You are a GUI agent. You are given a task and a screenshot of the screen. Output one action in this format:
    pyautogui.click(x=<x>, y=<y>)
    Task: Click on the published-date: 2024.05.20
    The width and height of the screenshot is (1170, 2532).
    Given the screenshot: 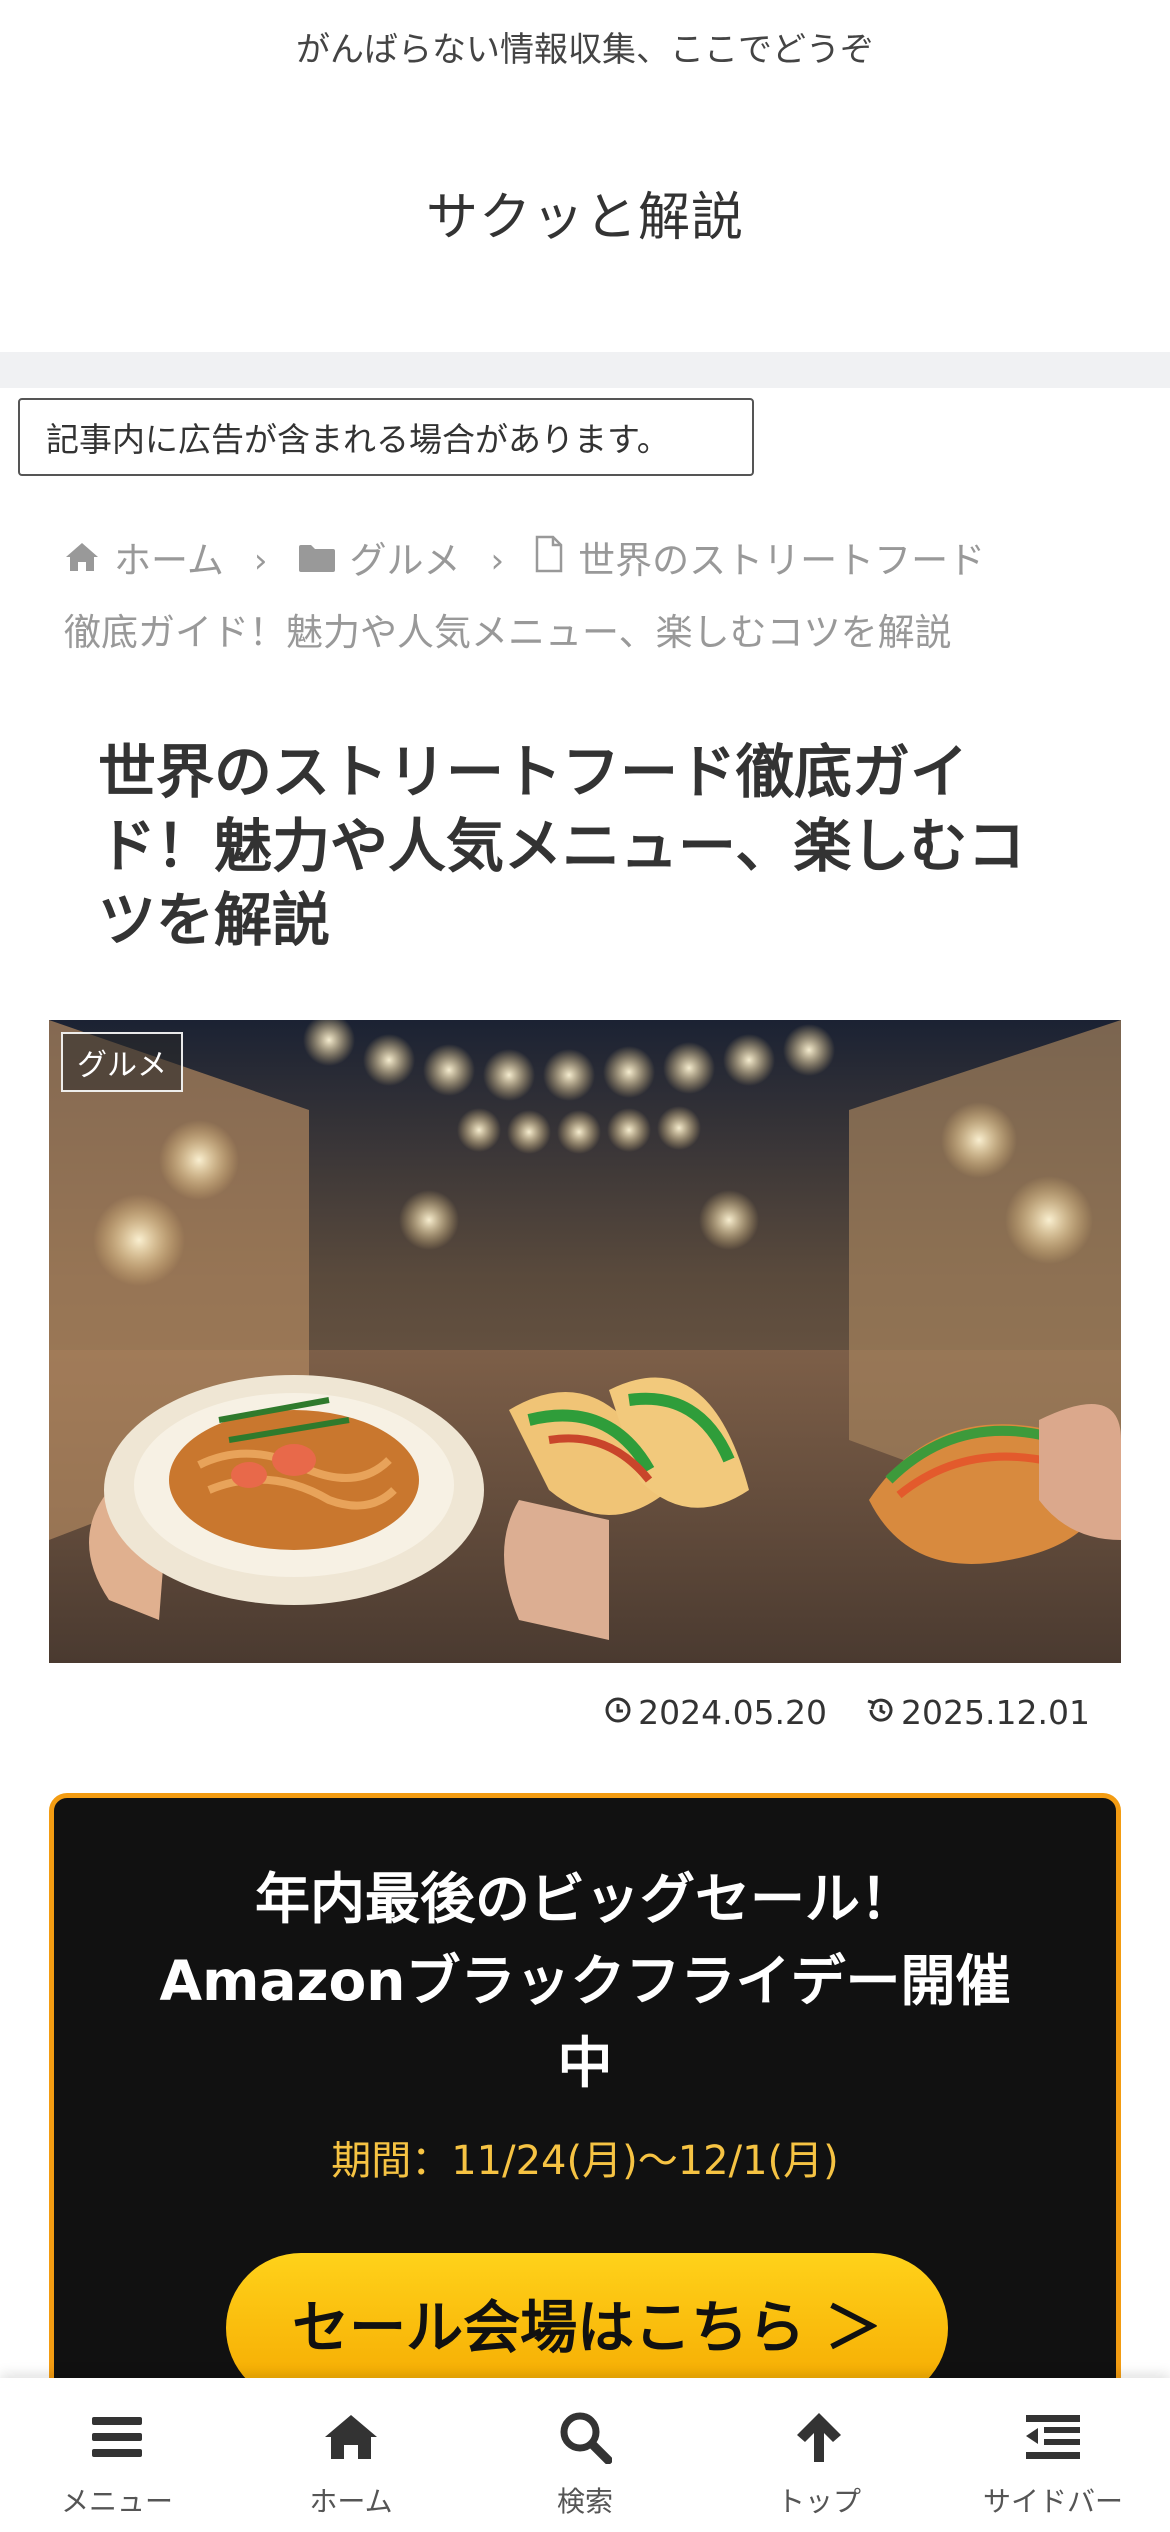 What is the action you would take?
    pyautogui.click(x=715, y=1712)
    